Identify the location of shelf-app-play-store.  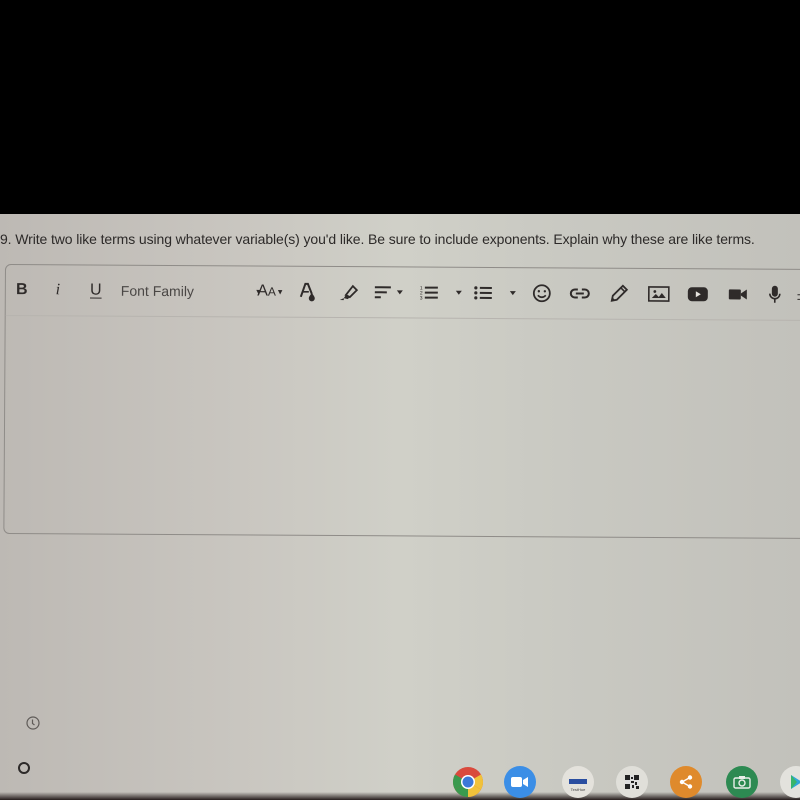
(790, 782).